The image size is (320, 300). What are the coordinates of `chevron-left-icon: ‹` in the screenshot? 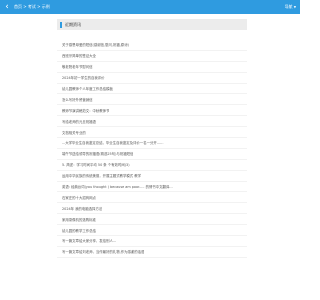 It's located at (7, 7).